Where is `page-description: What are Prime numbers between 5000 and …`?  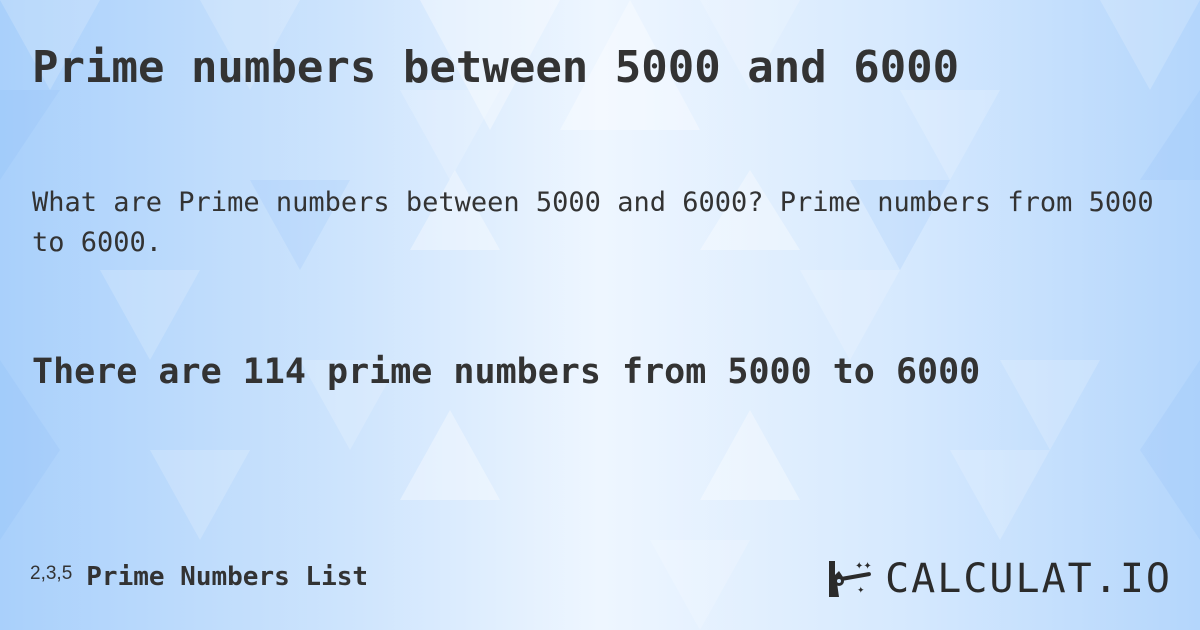 page-description: What are Prime numbers between 5000 and … is located at coordinates (593, 222).